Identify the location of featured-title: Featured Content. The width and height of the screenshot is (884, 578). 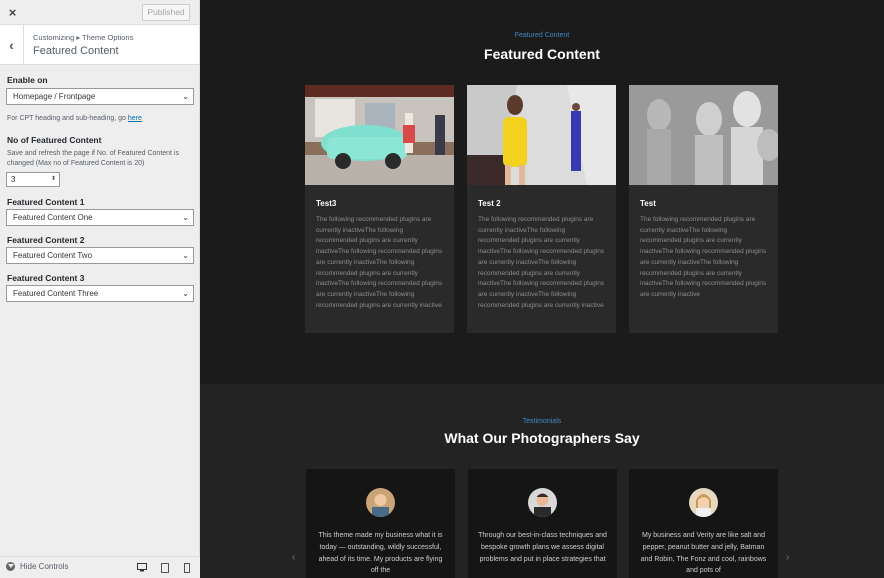
(542, 54).